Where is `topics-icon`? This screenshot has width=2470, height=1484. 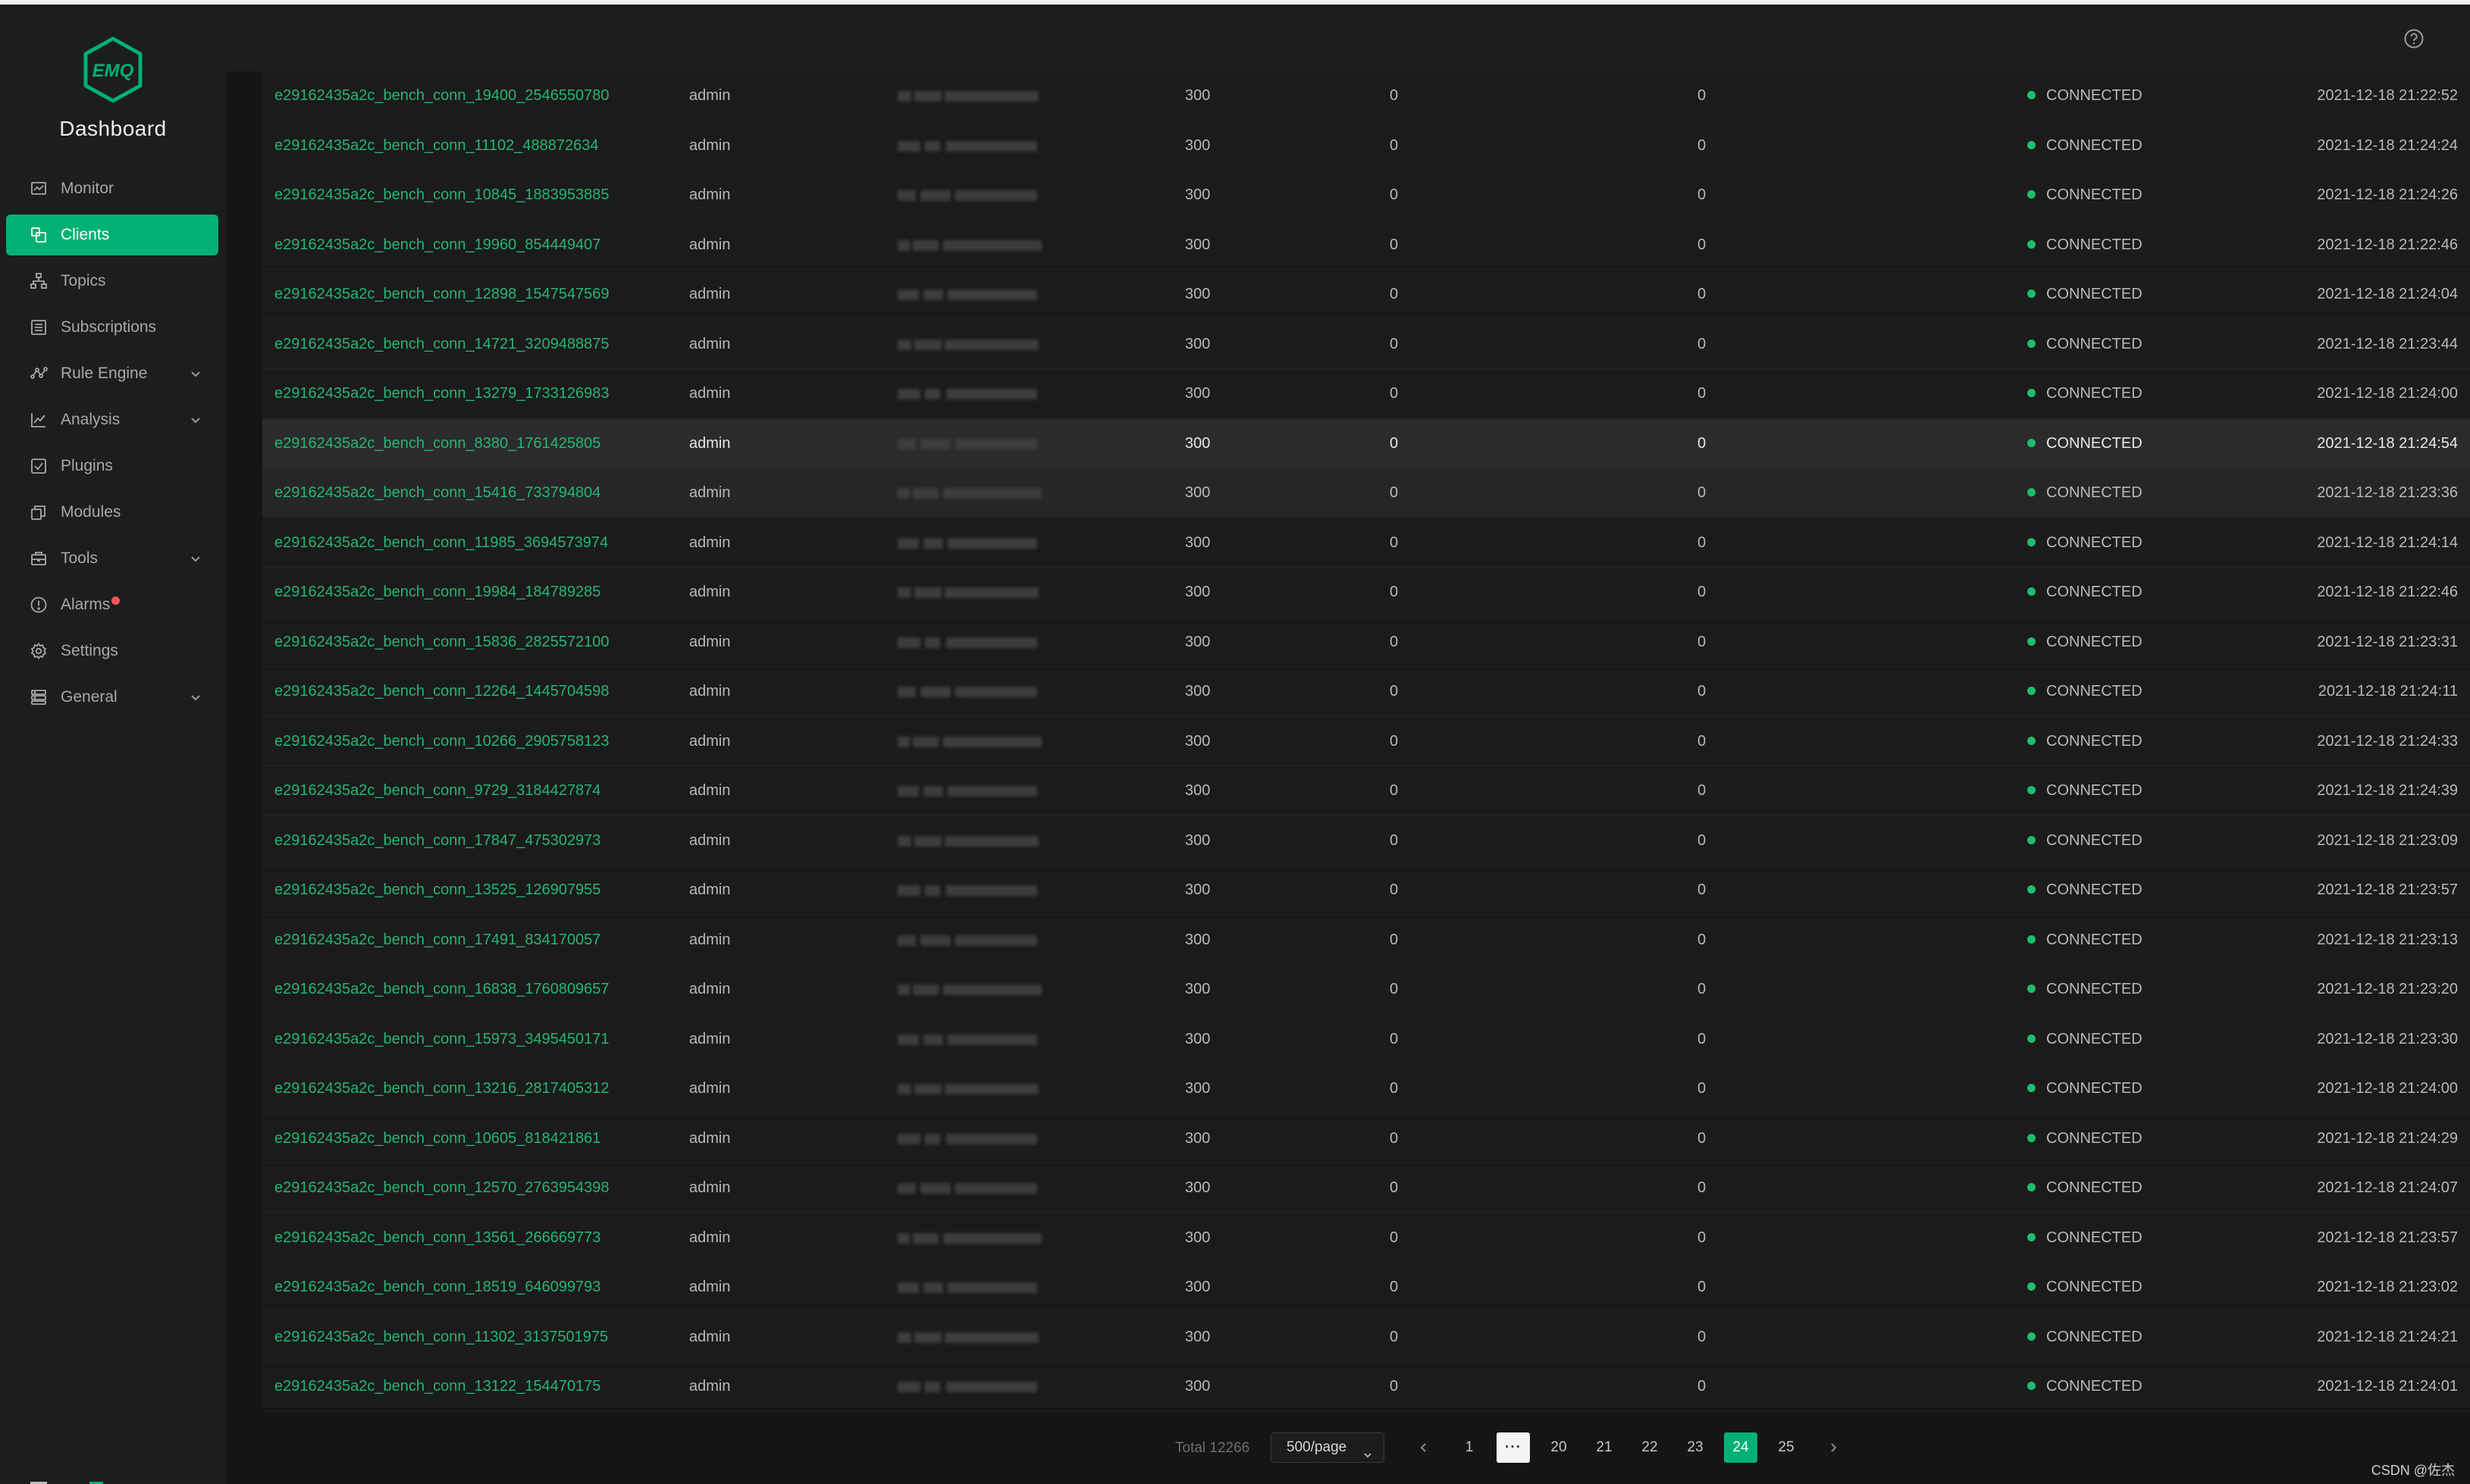
topics-icon is located at coordinates (39, 281).